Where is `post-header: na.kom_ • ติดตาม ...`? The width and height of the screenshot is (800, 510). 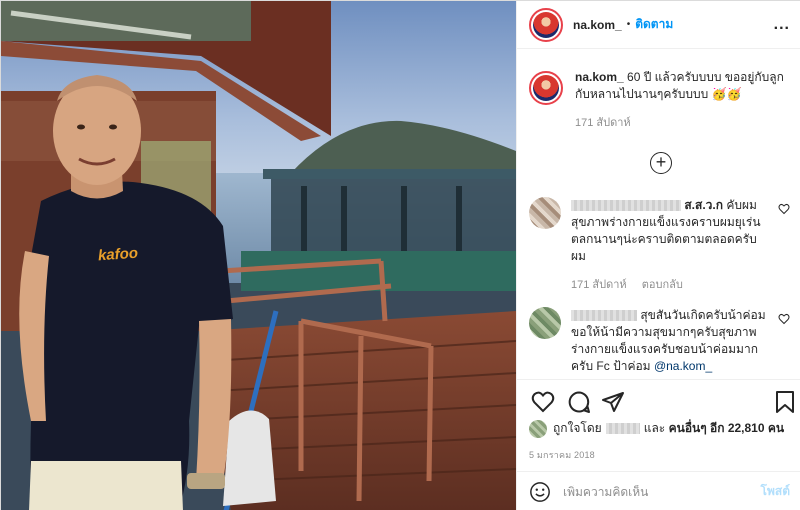 post-header: na.kom_ • ติดตาม ... is located at coordinates (658, 25).